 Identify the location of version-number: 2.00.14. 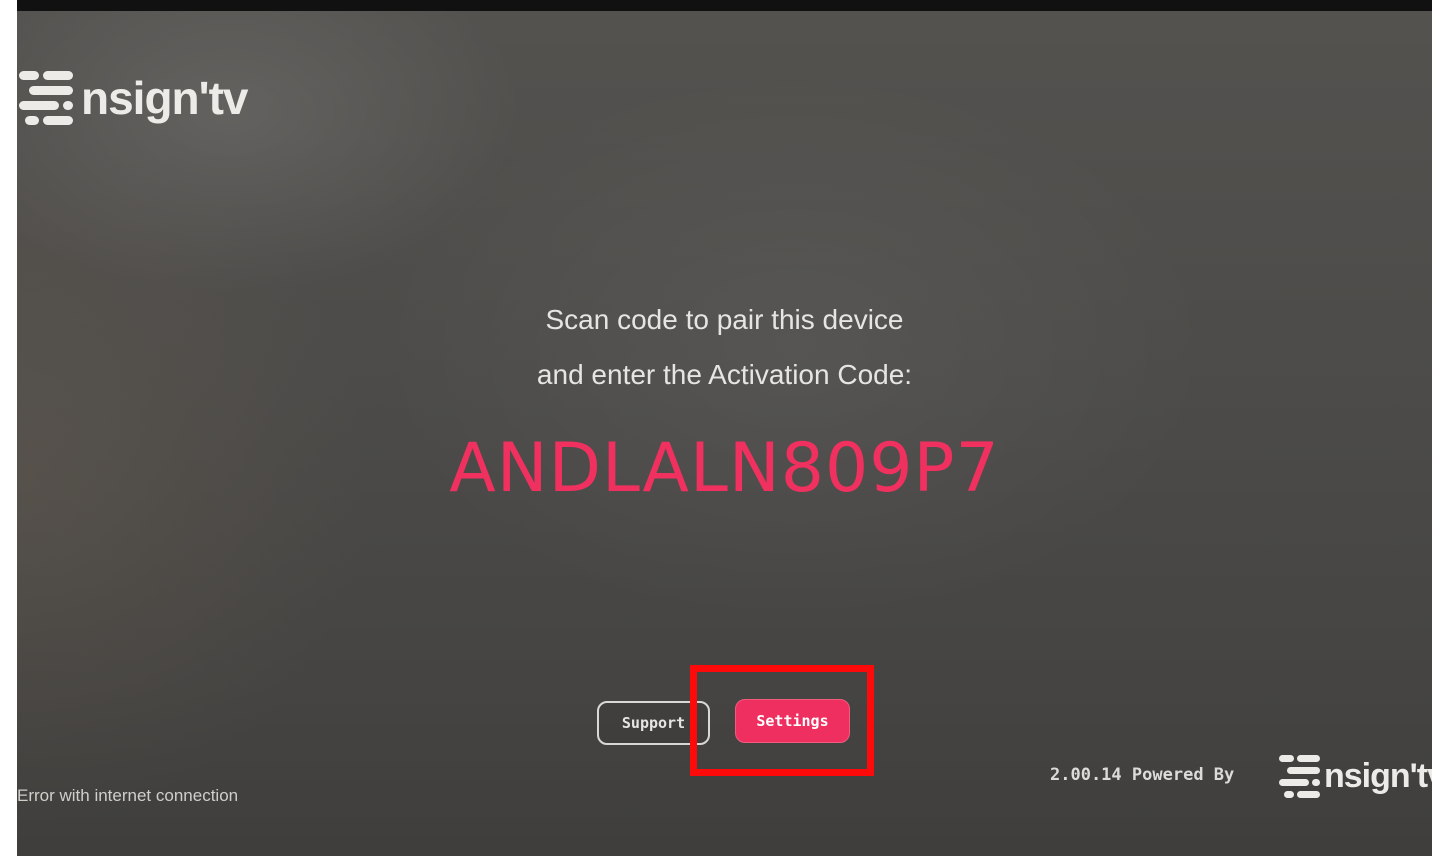
(1086, 775).